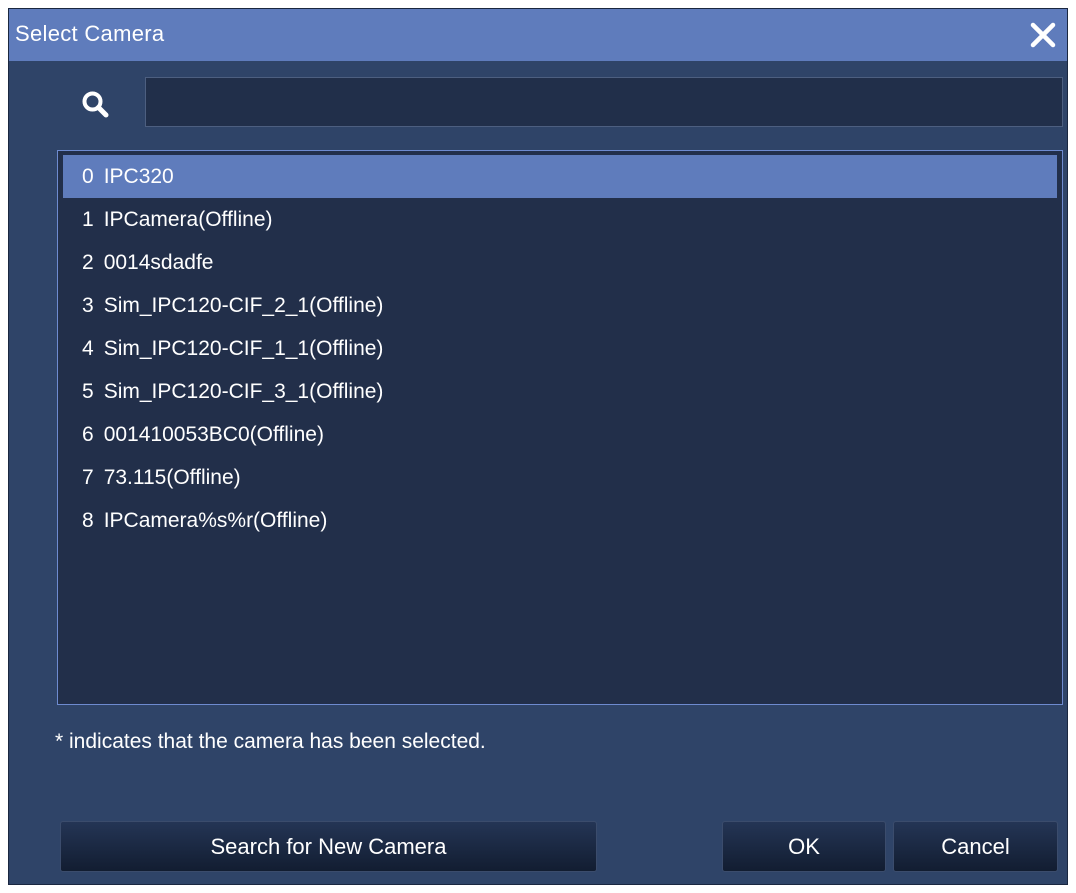 The height and width of the screenshot is (893, 1076). I want to click on cancel-button: Cancel, so click(975, 846).